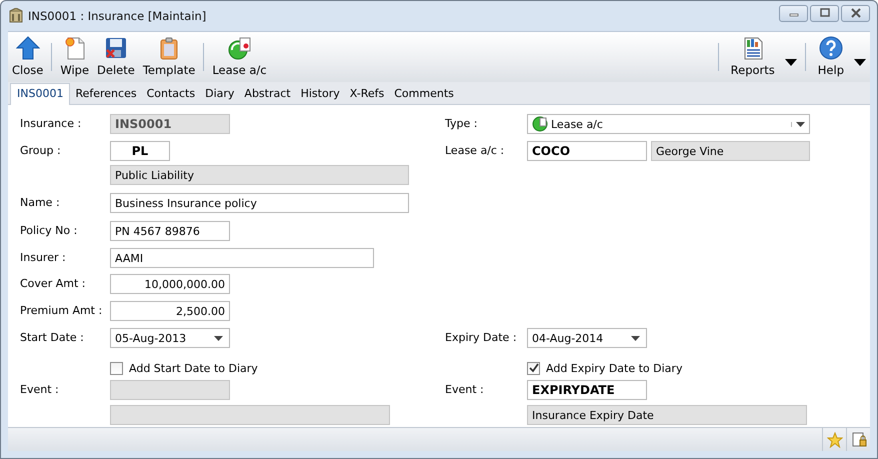 Image resolution: width=878 pixels, height=459 pixels. I want to click on window-title: INS0001 : Insurance [Maintain], so click(117, 16).